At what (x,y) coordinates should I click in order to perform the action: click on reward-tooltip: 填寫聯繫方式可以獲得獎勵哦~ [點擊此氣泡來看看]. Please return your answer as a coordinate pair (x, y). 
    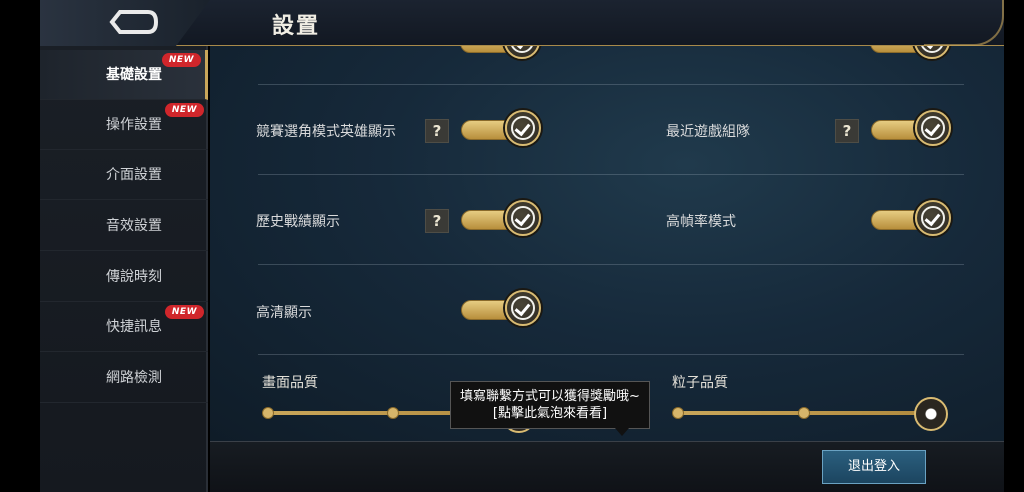
    Looking at the image, I should click on (550, 405).